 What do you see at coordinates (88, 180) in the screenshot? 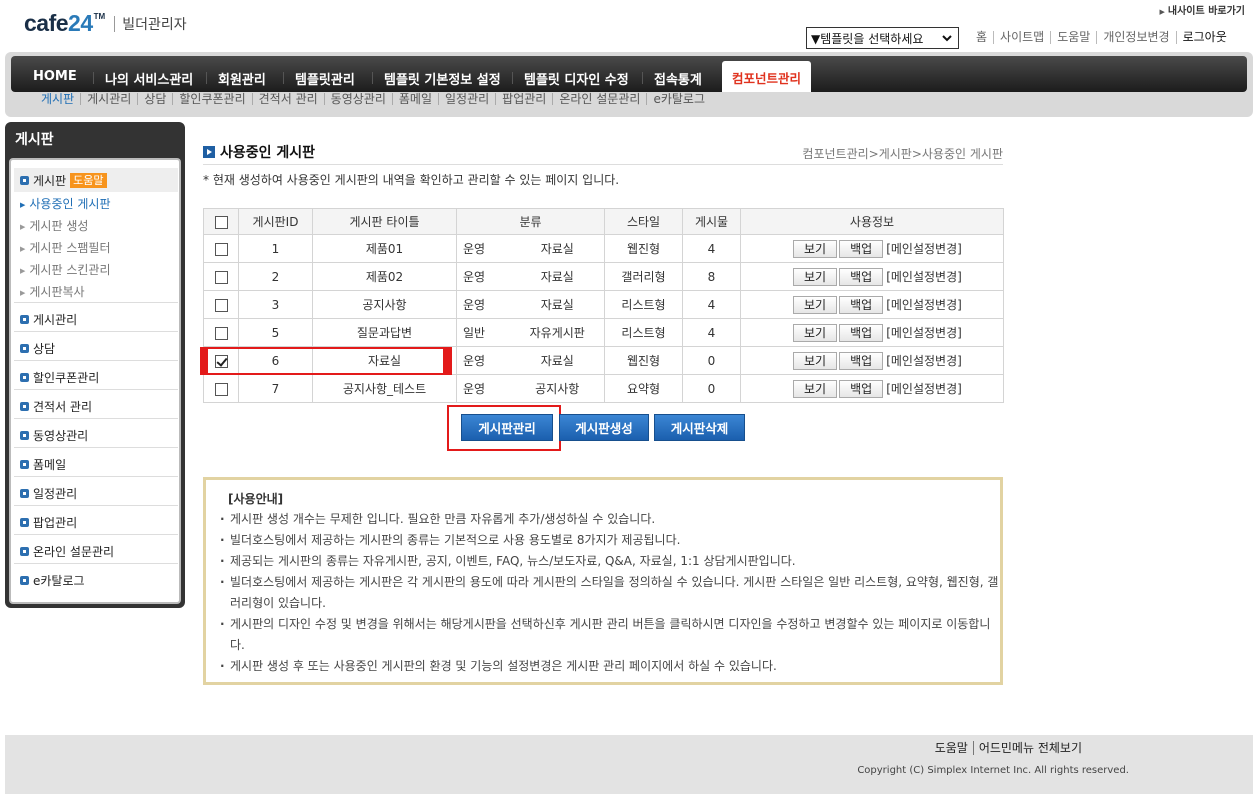
I see `help-badge: 도움말` at bounding box center [88, 180].